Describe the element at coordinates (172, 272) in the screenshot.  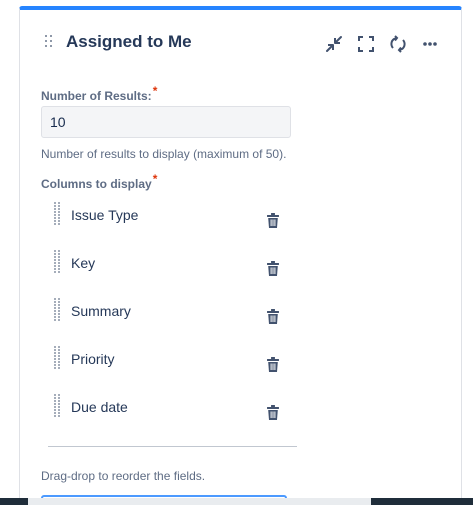
I see `column-item-key: Key` at that location.